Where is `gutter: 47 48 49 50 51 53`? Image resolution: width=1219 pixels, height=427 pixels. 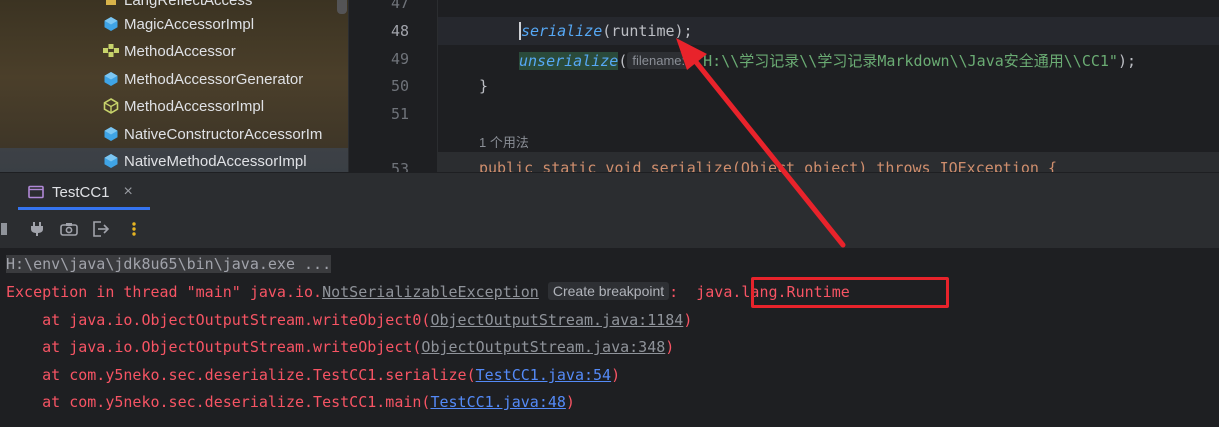 gutter: 47 48 49 50 51 53 is located at coordinates (393, 86).